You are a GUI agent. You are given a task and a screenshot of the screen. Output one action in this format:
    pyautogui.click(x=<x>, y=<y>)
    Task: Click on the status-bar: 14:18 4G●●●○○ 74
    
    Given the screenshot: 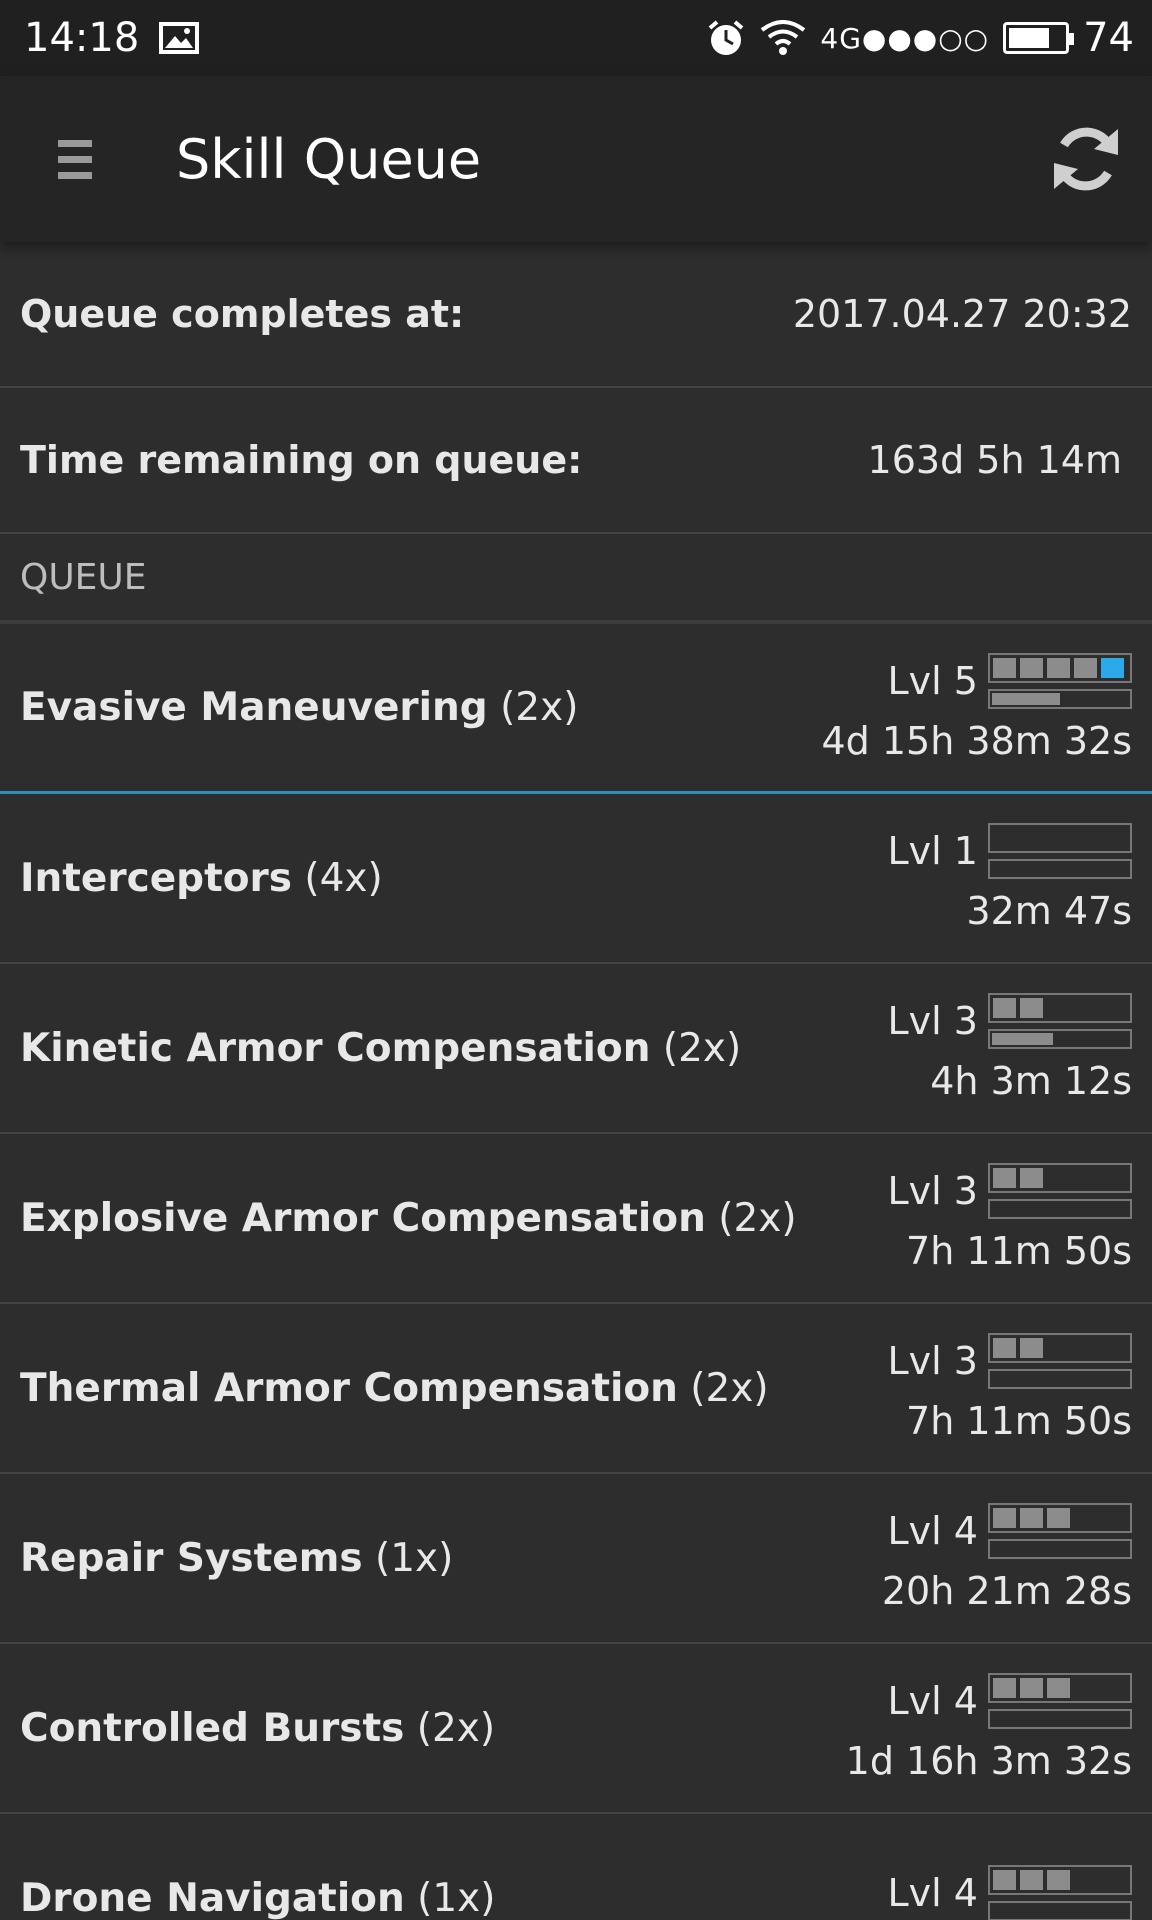 What is the action you would take?
    pyautogui.click(x=576, y=38)
    